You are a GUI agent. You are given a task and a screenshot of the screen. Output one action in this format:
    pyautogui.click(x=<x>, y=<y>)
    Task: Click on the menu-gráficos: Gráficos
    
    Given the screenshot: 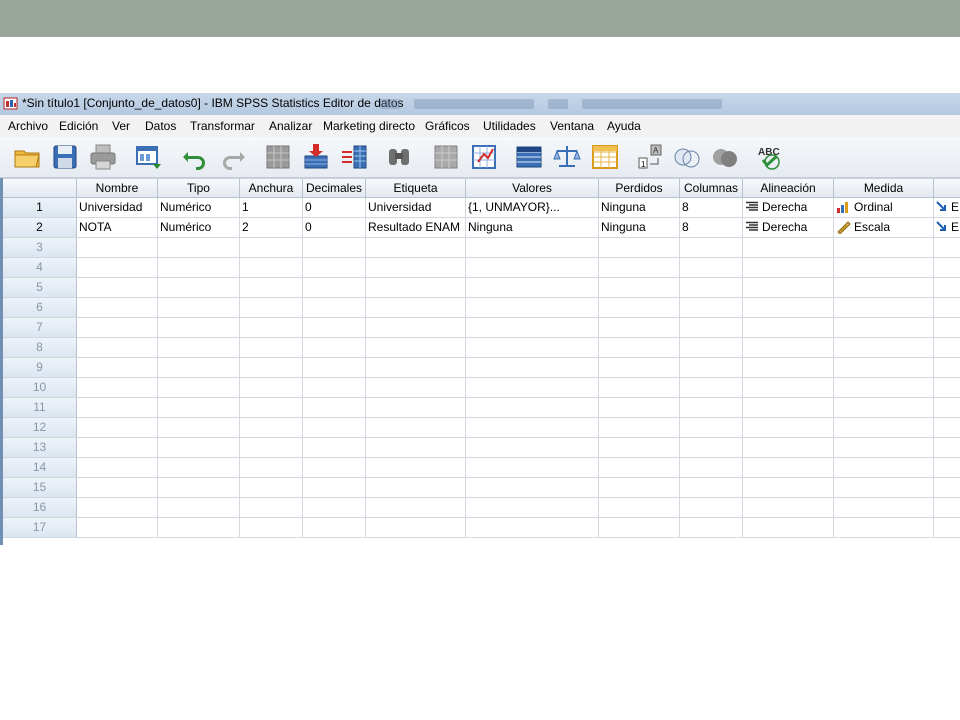 What is the action you would take?
    pyautogui.click(x=447, y=126)
    